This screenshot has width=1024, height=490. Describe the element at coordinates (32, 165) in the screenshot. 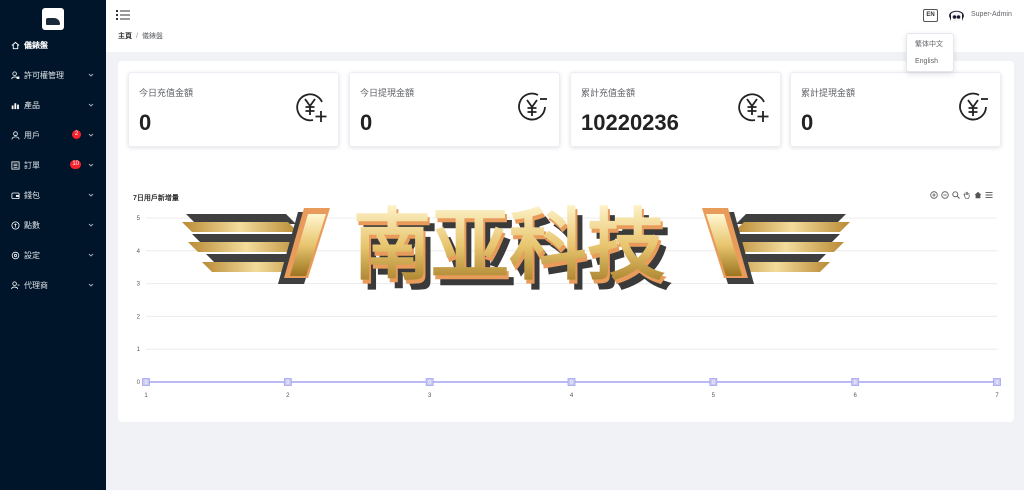

I see `sidebar-item-label: 訂單` at that location.